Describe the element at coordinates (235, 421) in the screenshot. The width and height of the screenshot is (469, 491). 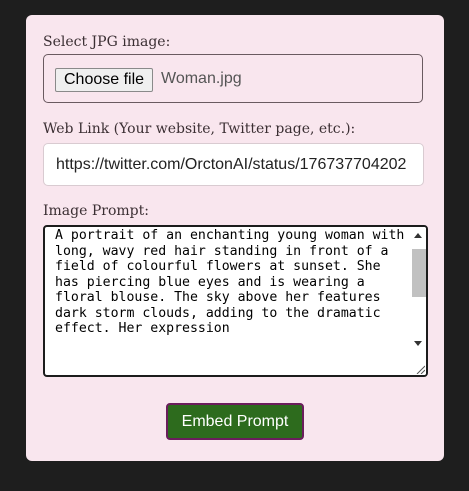
I see `embed-prompt-button: Embed Prompt` at that location.